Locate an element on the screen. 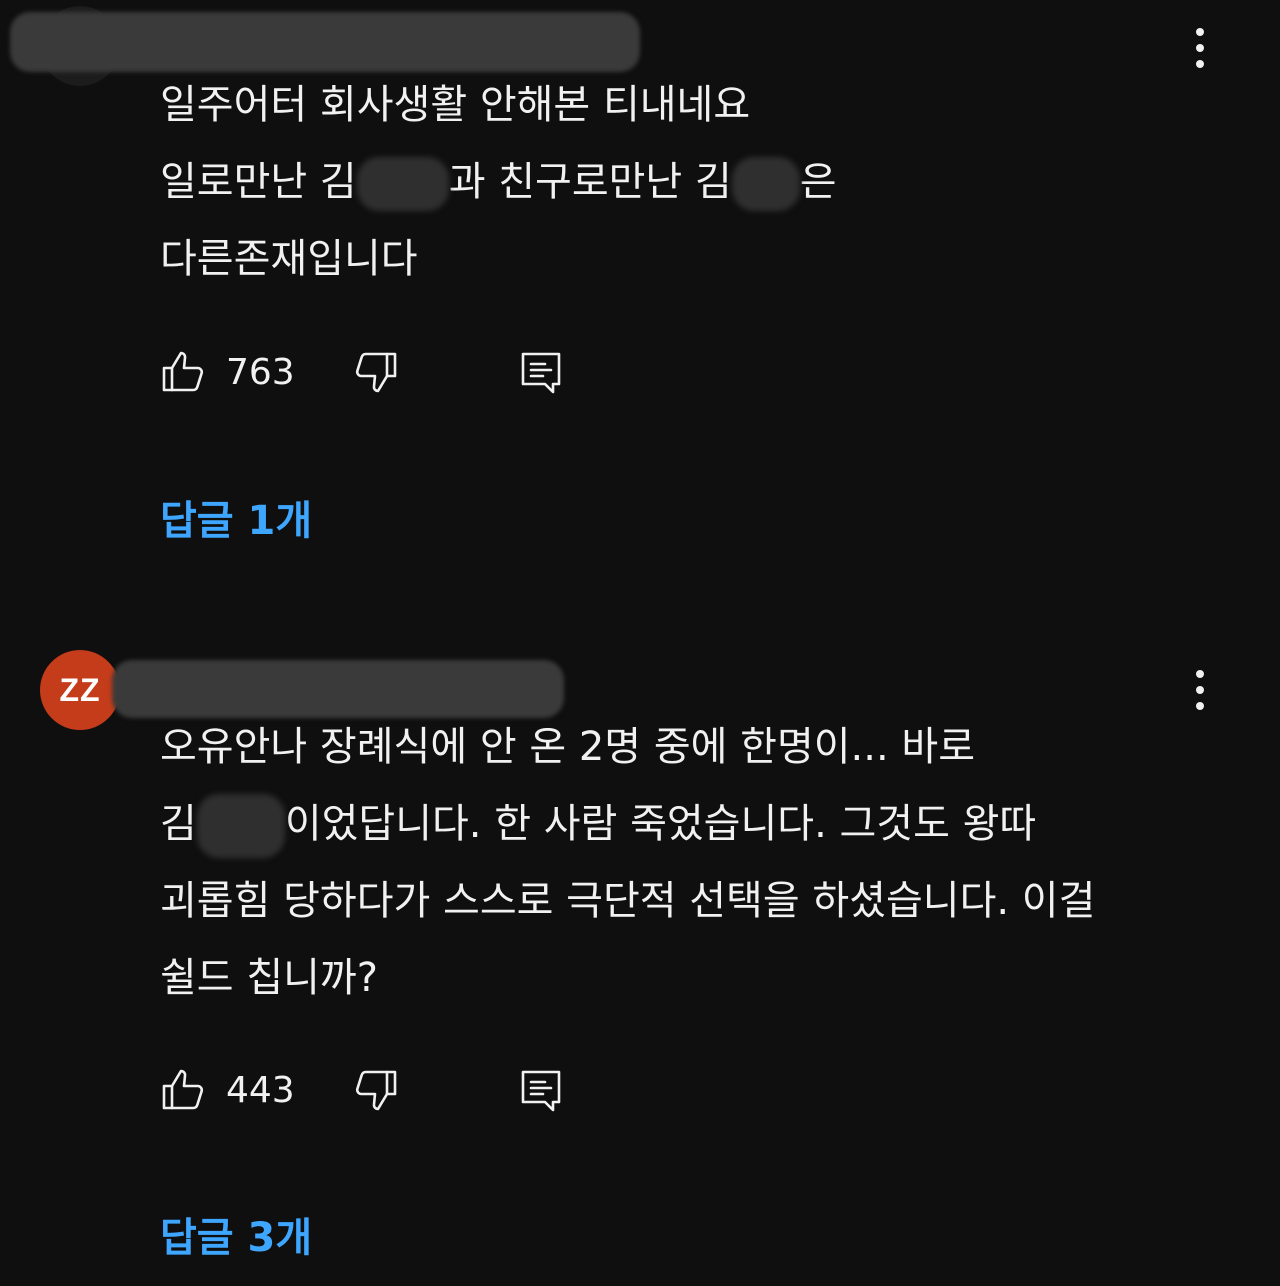 This screenshot has width=1280, height=1286. comment-line: 일로만난 김과 친구로만난 김은 is located at coordinates (685, 182).